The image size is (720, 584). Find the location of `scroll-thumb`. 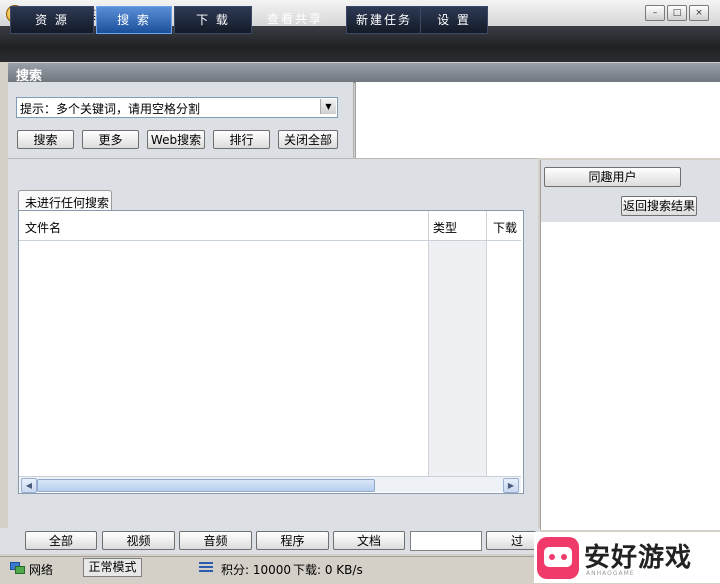

scroll-thumb is located at coordinates (206, 485).